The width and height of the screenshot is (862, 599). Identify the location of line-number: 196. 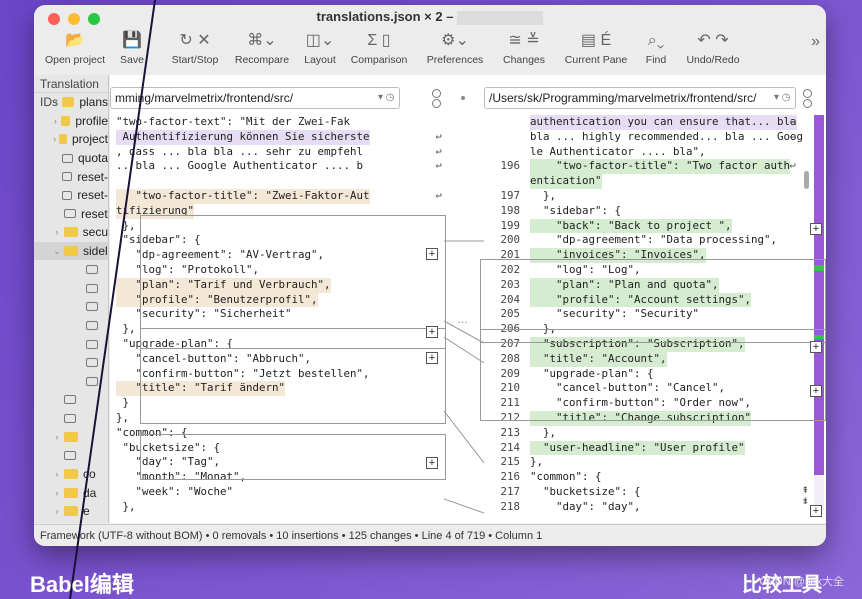
(510, 166).